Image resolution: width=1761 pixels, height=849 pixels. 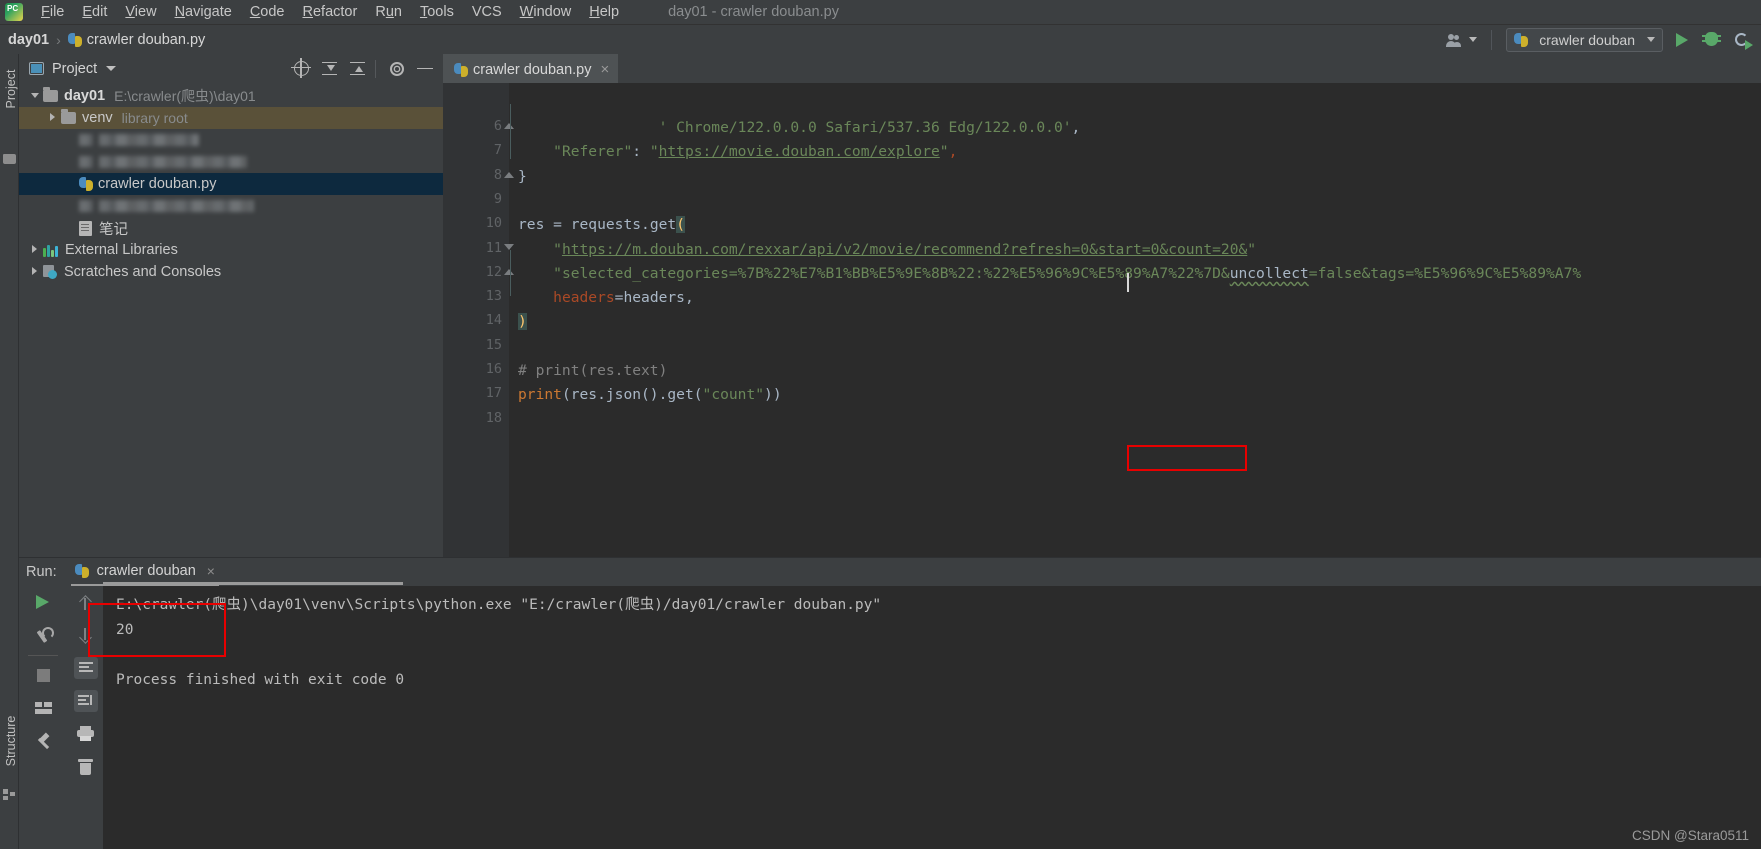 I want to click on code-token: (res.json().get(, so click(x=632, y=395).